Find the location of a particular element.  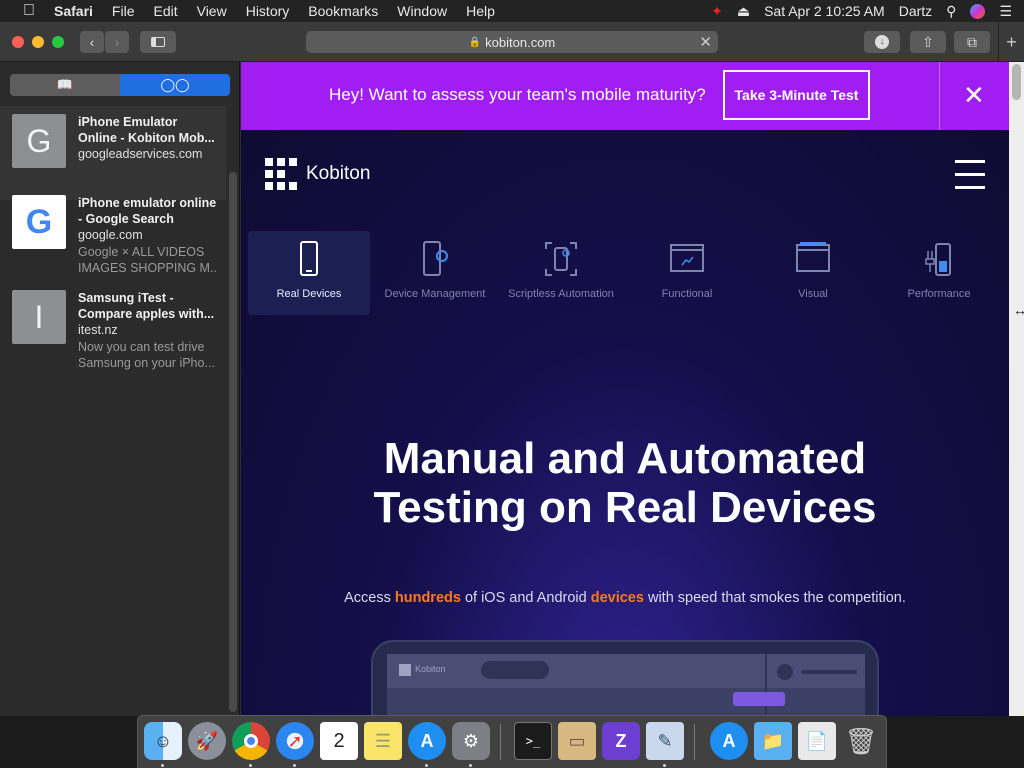

close-icon: ✕ is located at coordinates (974, 95).